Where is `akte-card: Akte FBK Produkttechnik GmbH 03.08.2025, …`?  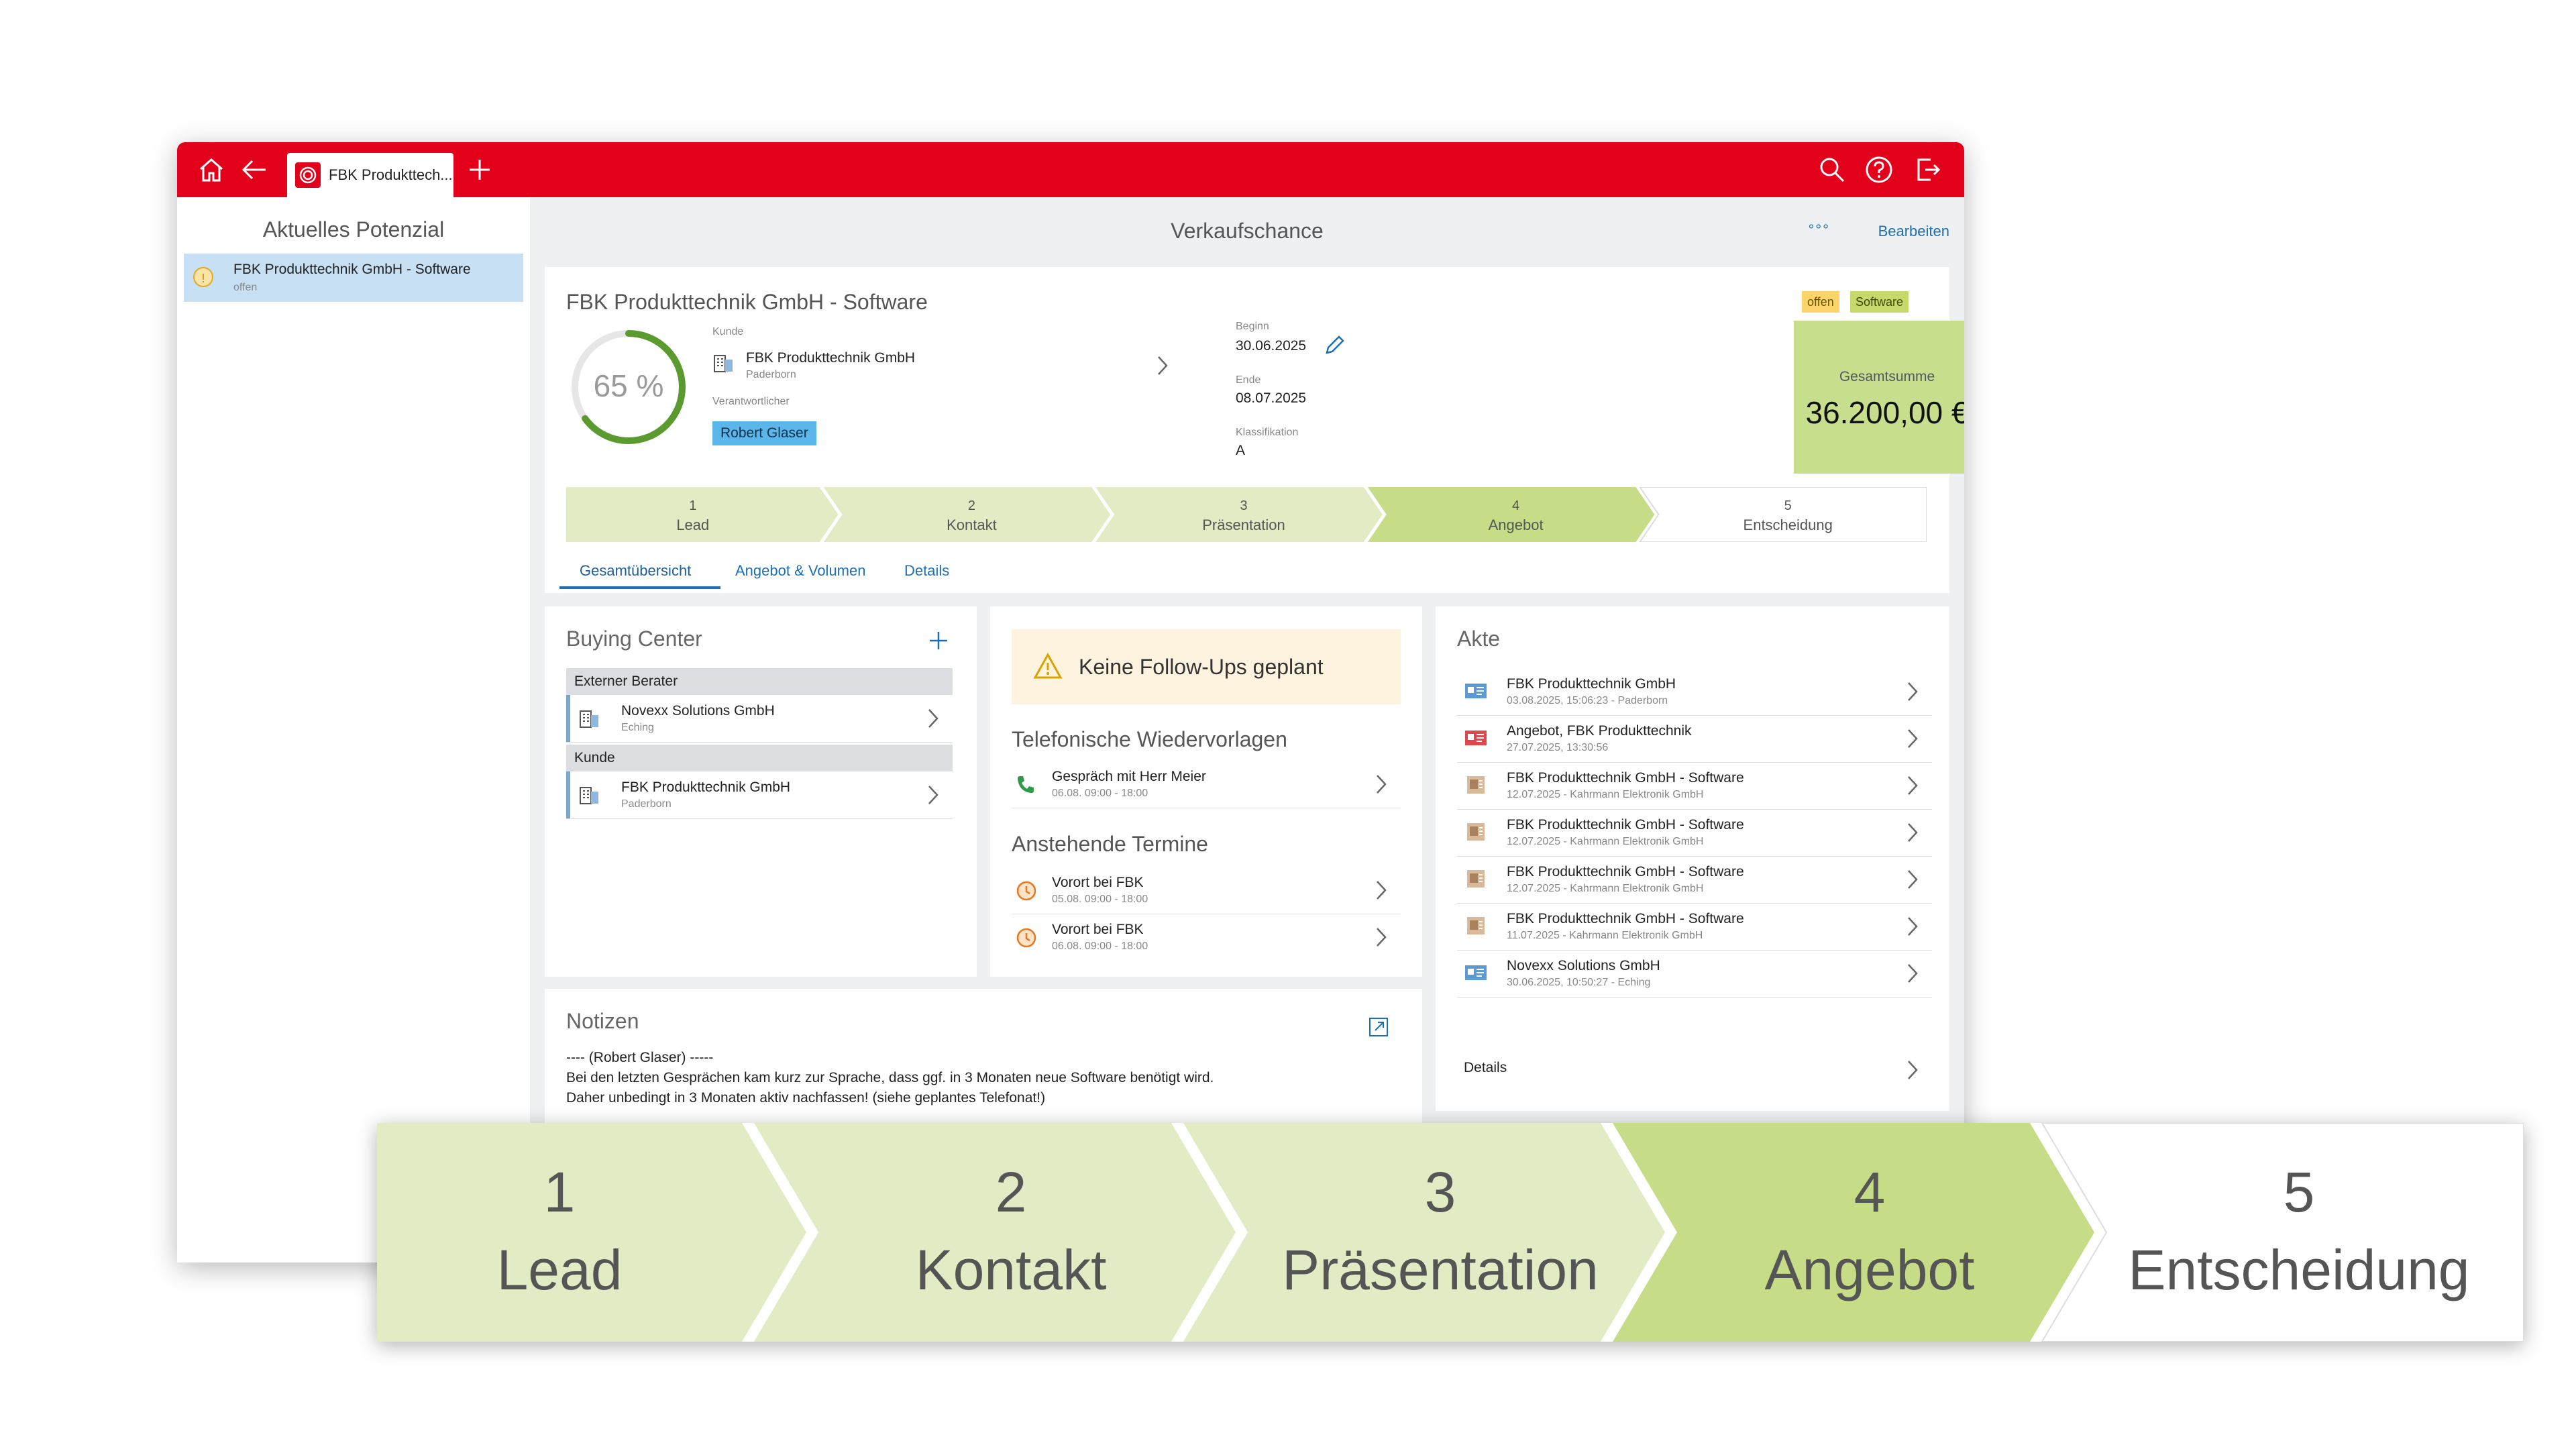 akte-card: Akte FBK Produkttechnik GmbH 03.08.2025, … is located at coordinates (1692, 858).